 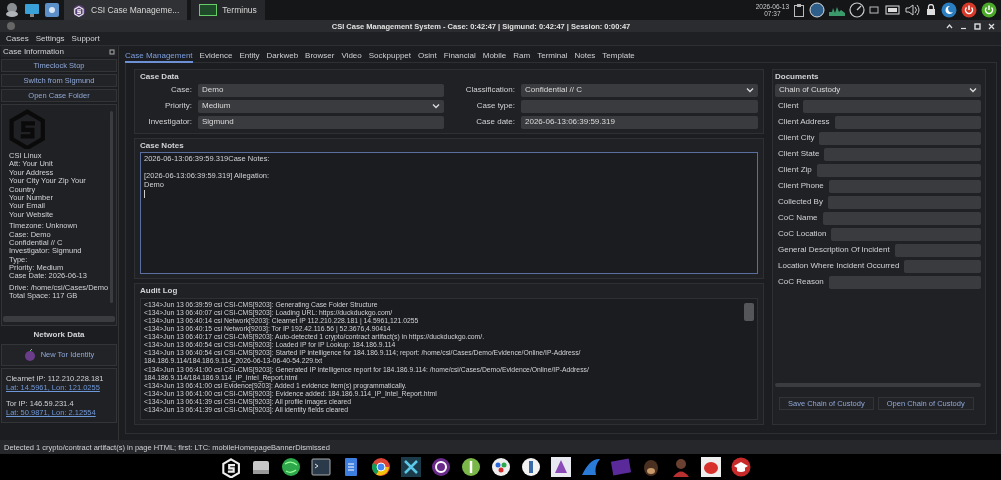 I want to click on section-title: Case Data, so click(x=160, y=77).